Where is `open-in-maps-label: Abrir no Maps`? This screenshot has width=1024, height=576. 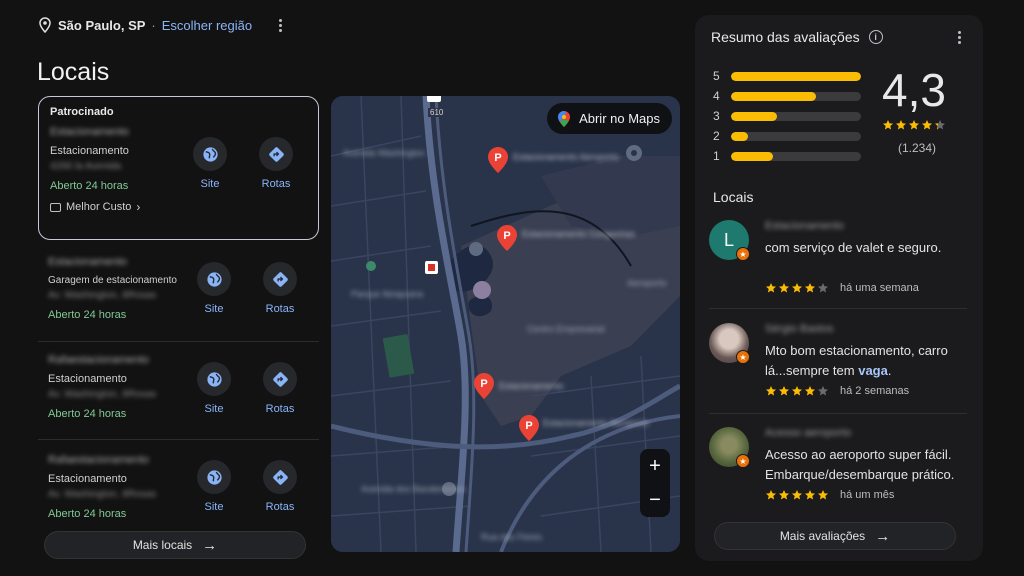
open-in-maps-label: Abrir no Maps is located at coordinates (619, 118).